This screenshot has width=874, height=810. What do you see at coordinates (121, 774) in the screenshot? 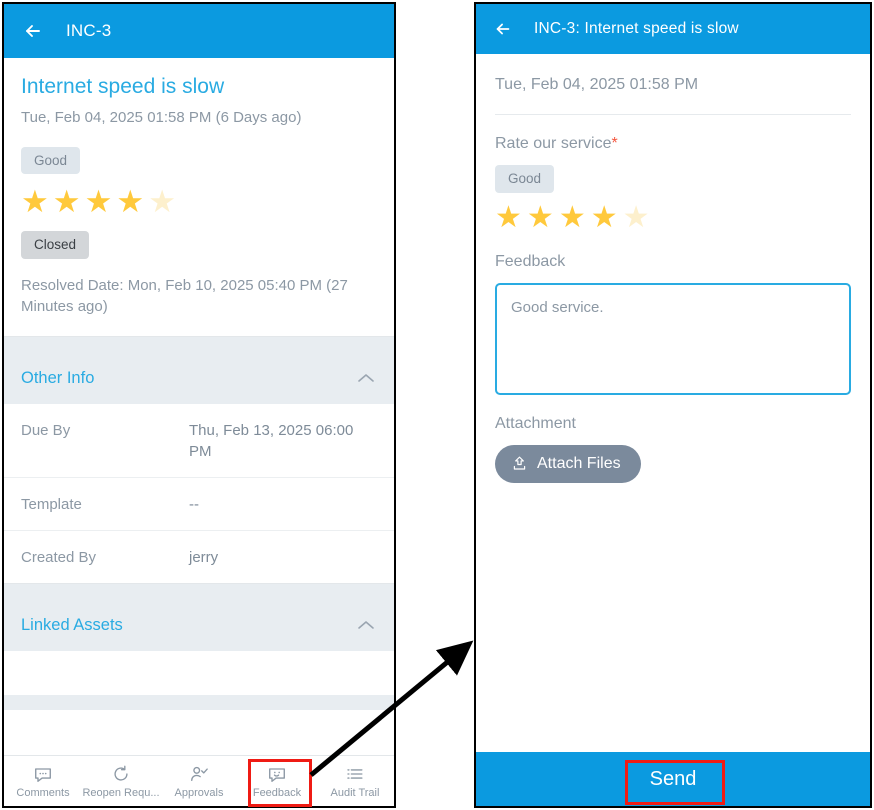
I see `reopen-refresh-icon` at bounding box center [121, 774].